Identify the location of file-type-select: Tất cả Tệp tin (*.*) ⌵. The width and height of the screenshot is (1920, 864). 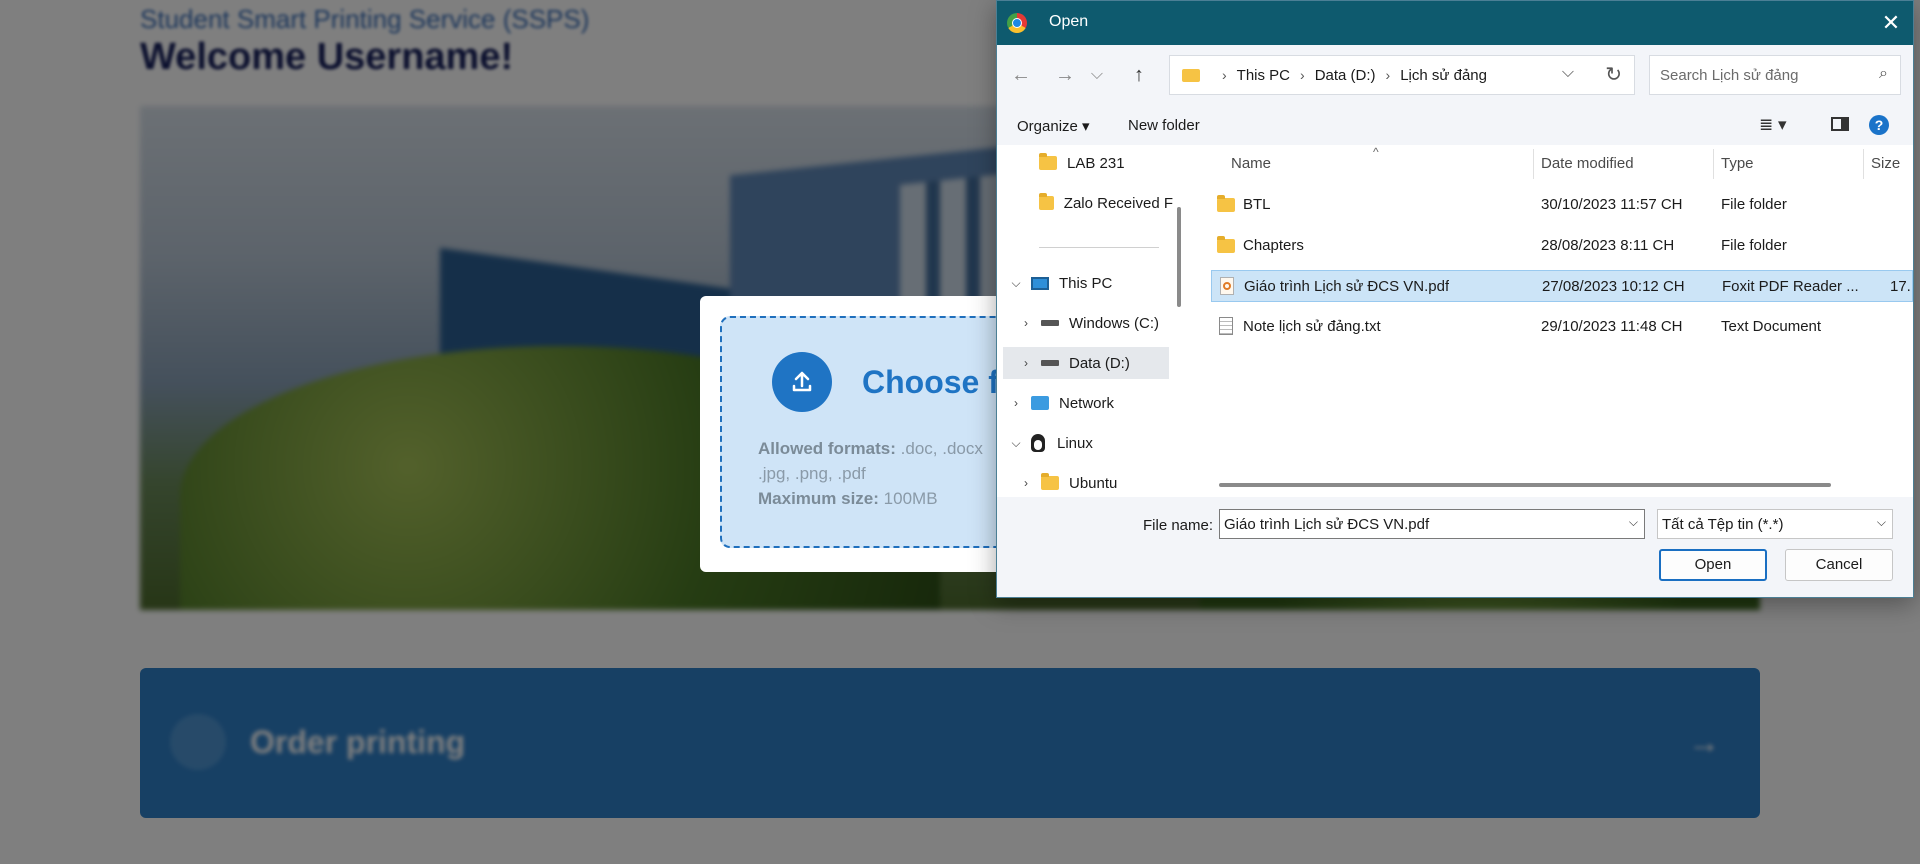
(1775, 524).